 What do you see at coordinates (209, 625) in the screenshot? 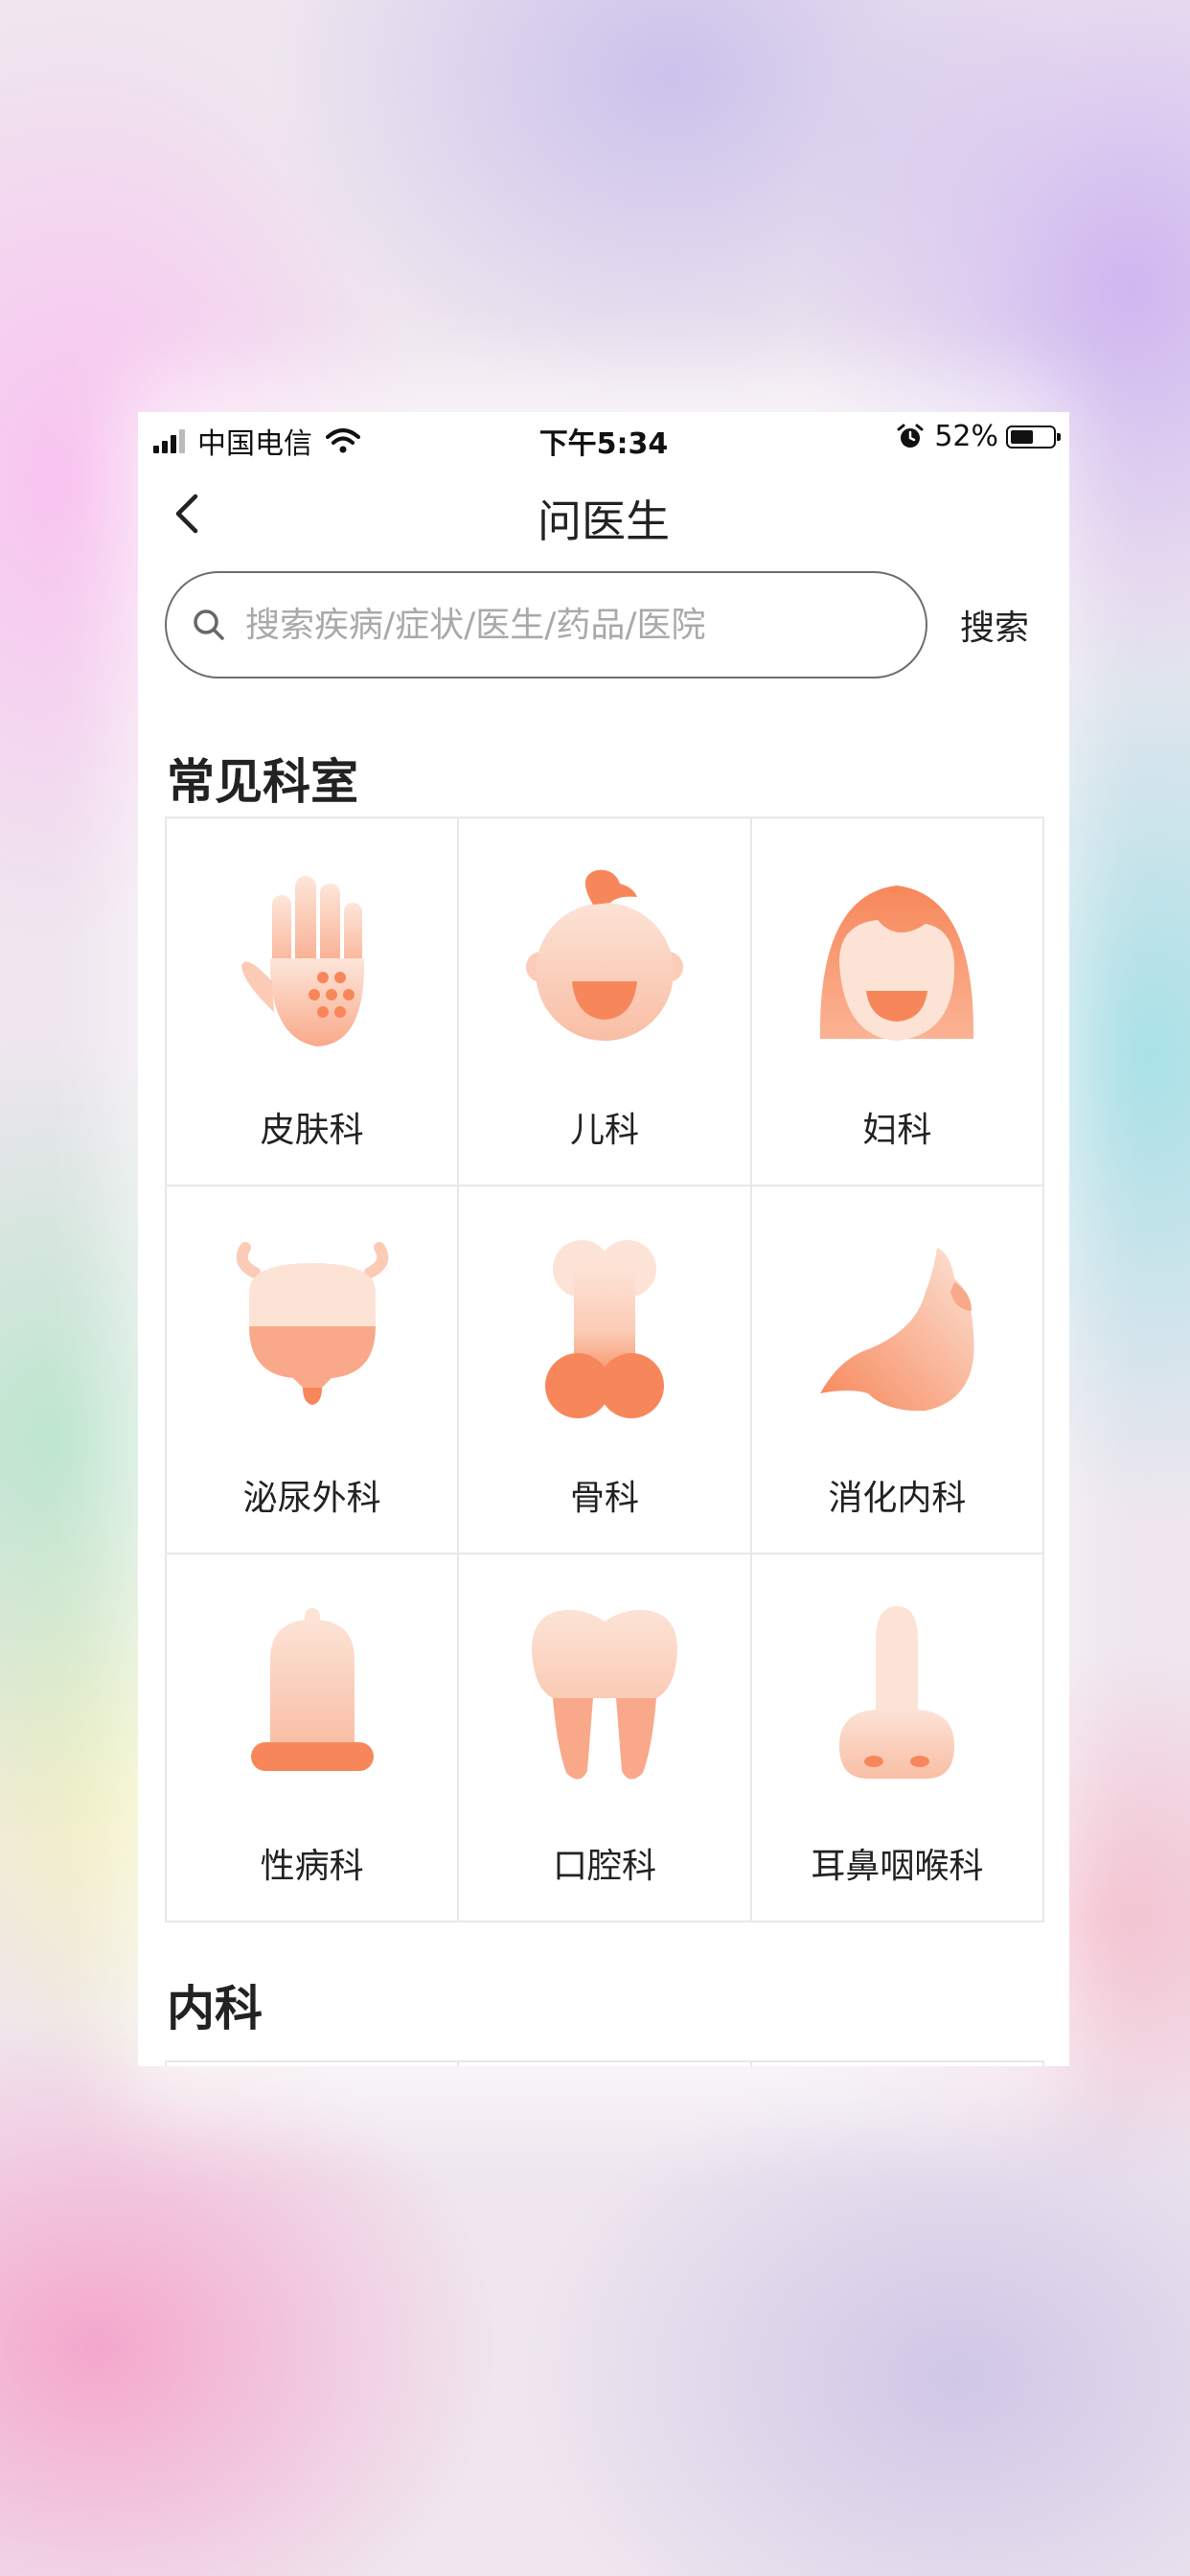
I see `search-icon` at bounding box center [209, 625].